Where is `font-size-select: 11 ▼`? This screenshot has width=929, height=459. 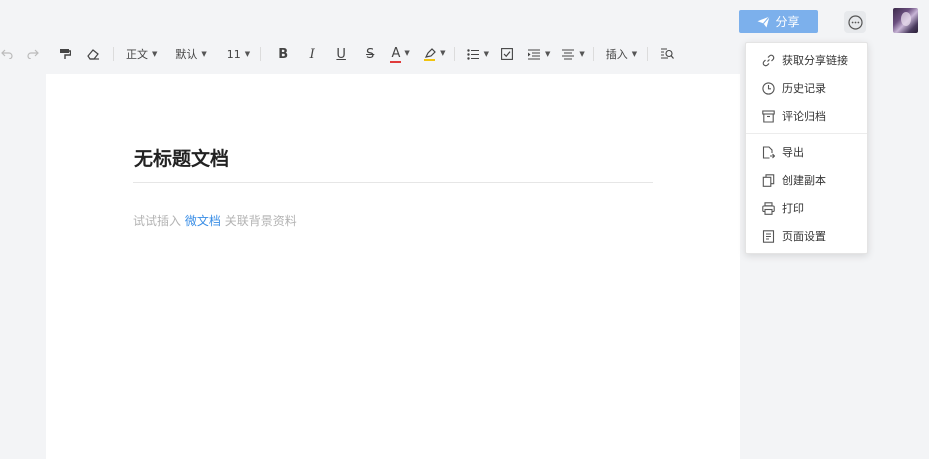
font-size-select: 11 ▼ is located at coordinates (238, 54).